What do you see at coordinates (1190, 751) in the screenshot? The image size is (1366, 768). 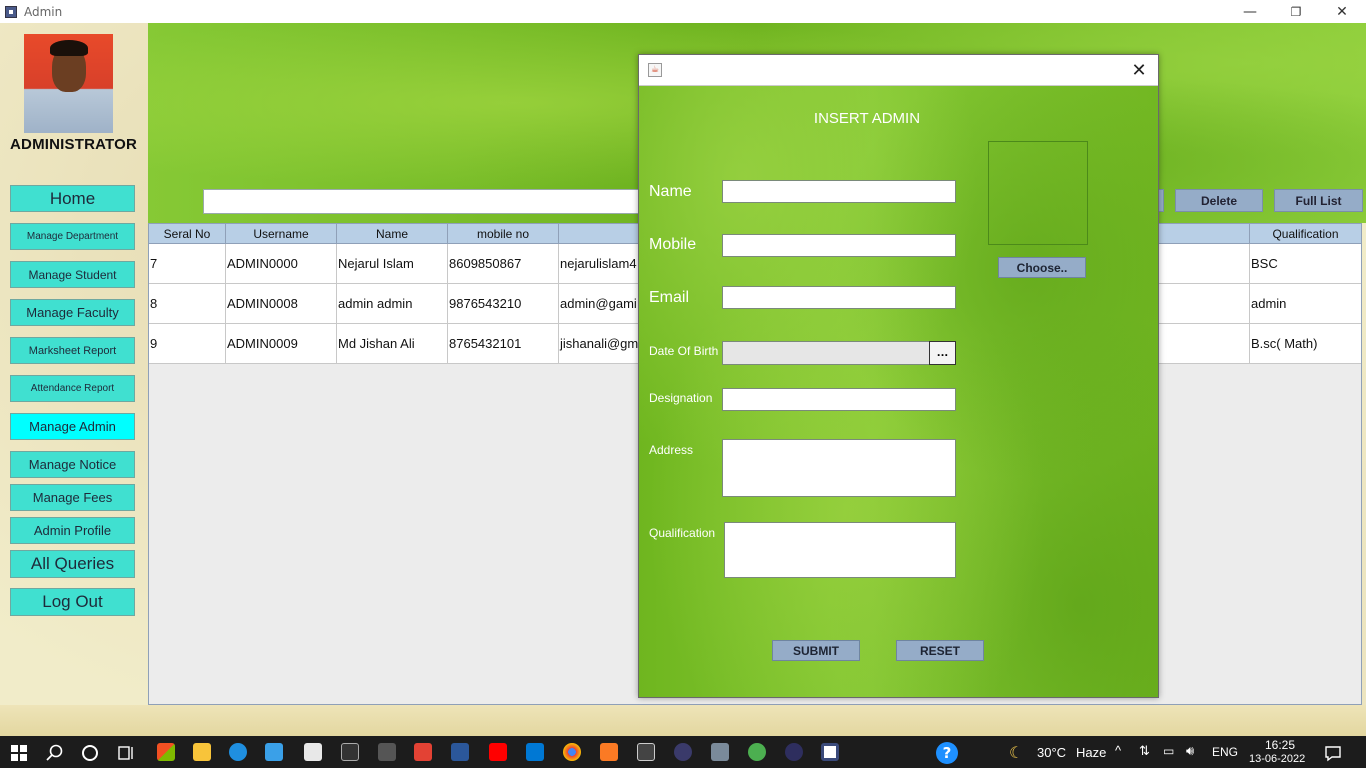 I see `volume-icon: 🔊︎` at bounding box center [1190, 751].